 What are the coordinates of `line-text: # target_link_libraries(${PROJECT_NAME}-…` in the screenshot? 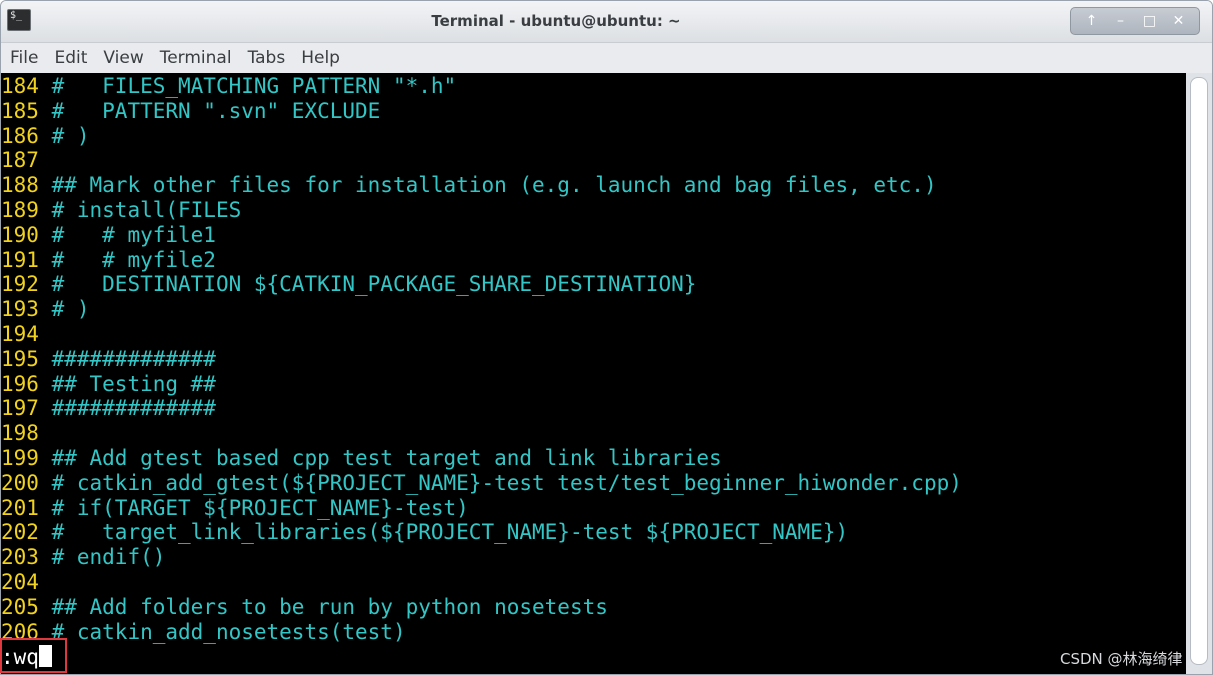 It's located at (443, 532).